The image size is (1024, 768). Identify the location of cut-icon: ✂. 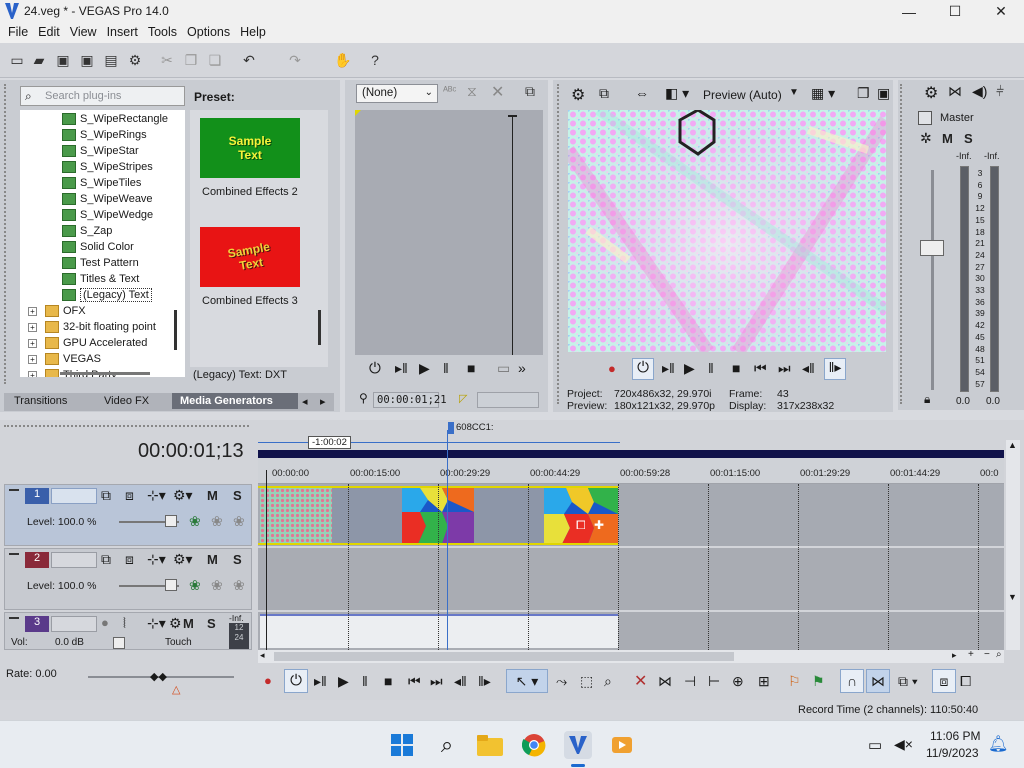
(167, 60).